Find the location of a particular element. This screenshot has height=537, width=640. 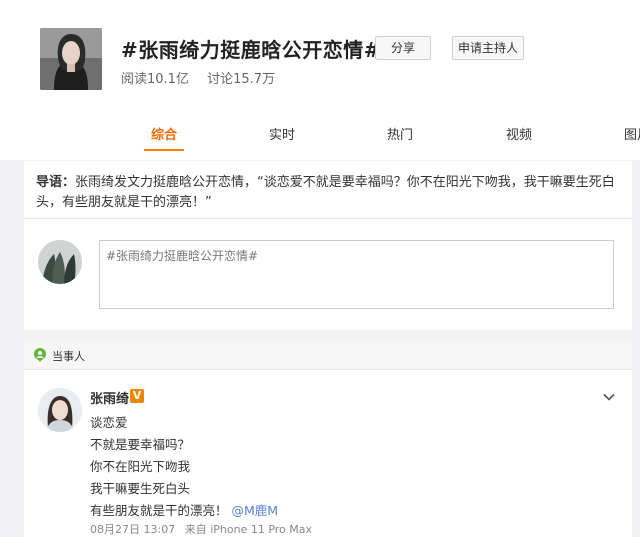

read-count: 阅读10.1亿 is located at coordinates (155, 79).